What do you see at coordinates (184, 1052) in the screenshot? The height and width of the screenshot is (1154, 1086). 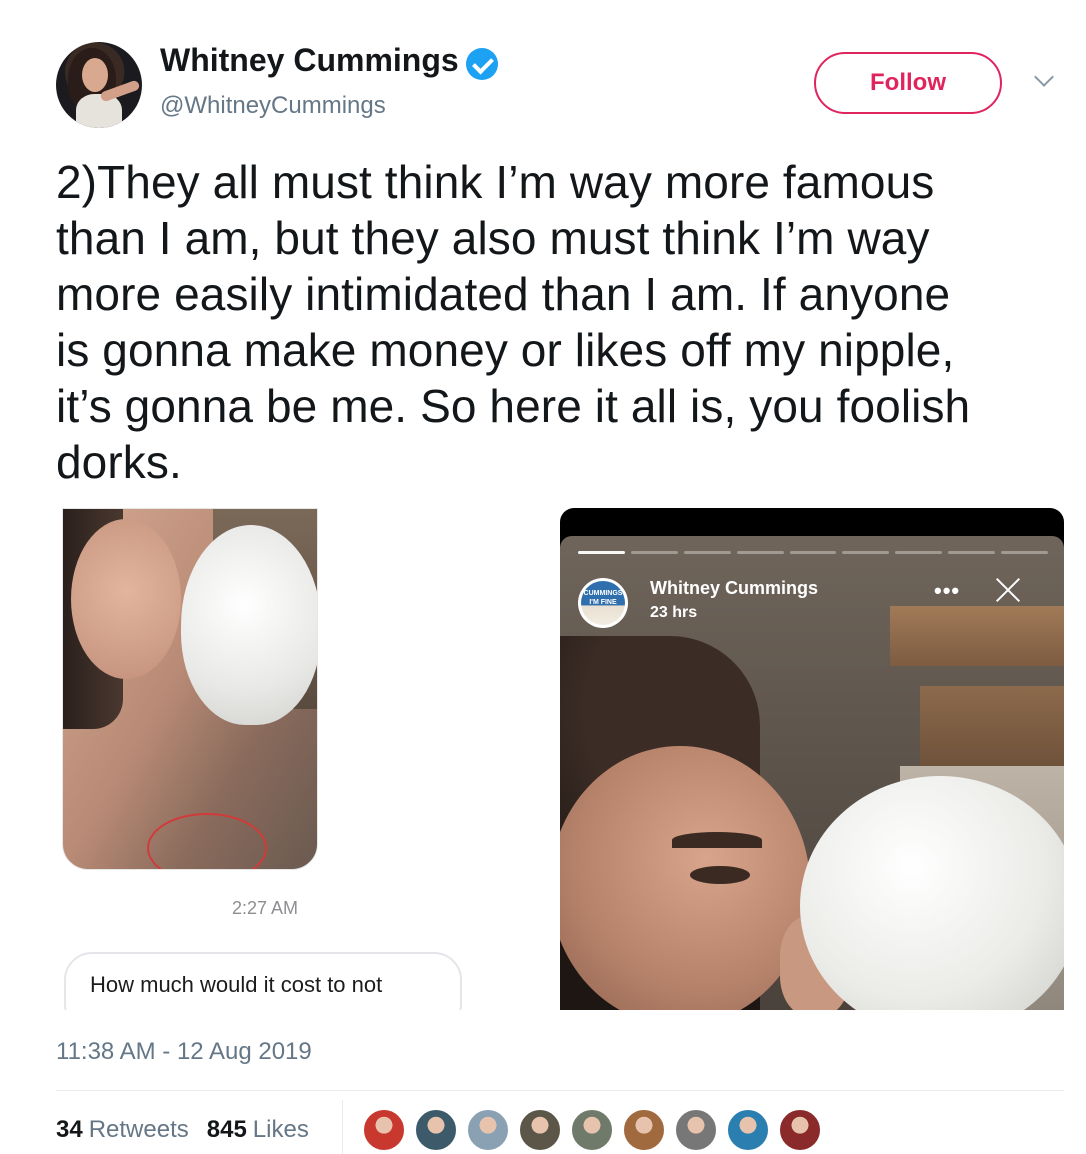 I see `tweet-timestamp: 11:38 AM - 12 Aug 2019` at bounding box center [184, 1052].